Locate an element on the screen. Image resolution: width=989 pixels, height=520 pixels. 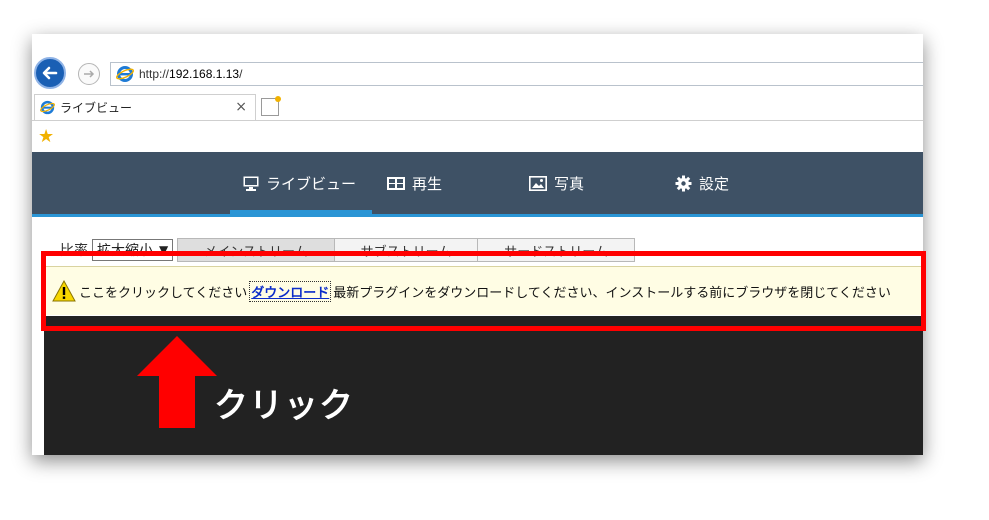
nav-label: 再生 is located at coordinates (427, 183).